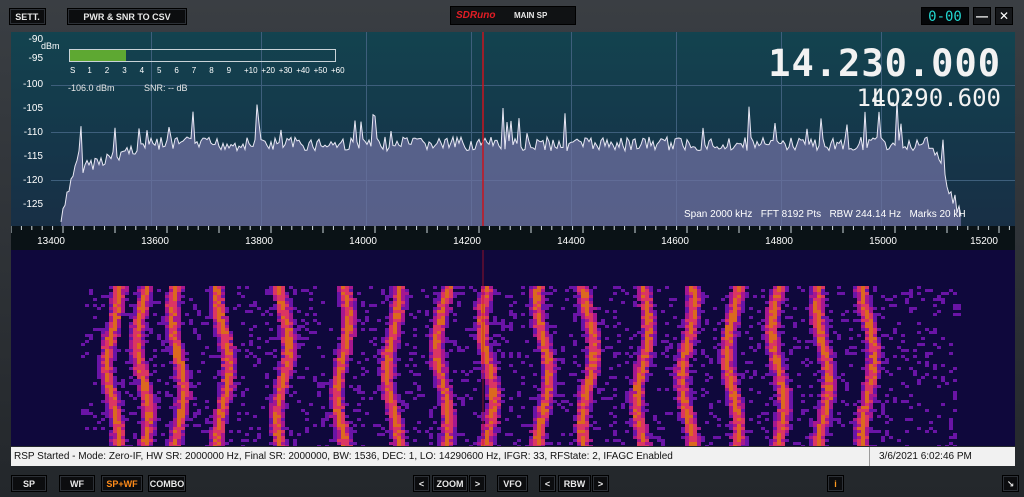 The image size is (1024, 497). Describe the element at coordinates (883, 241) in the screenshot. I see `x-tick: 15000` at that location.